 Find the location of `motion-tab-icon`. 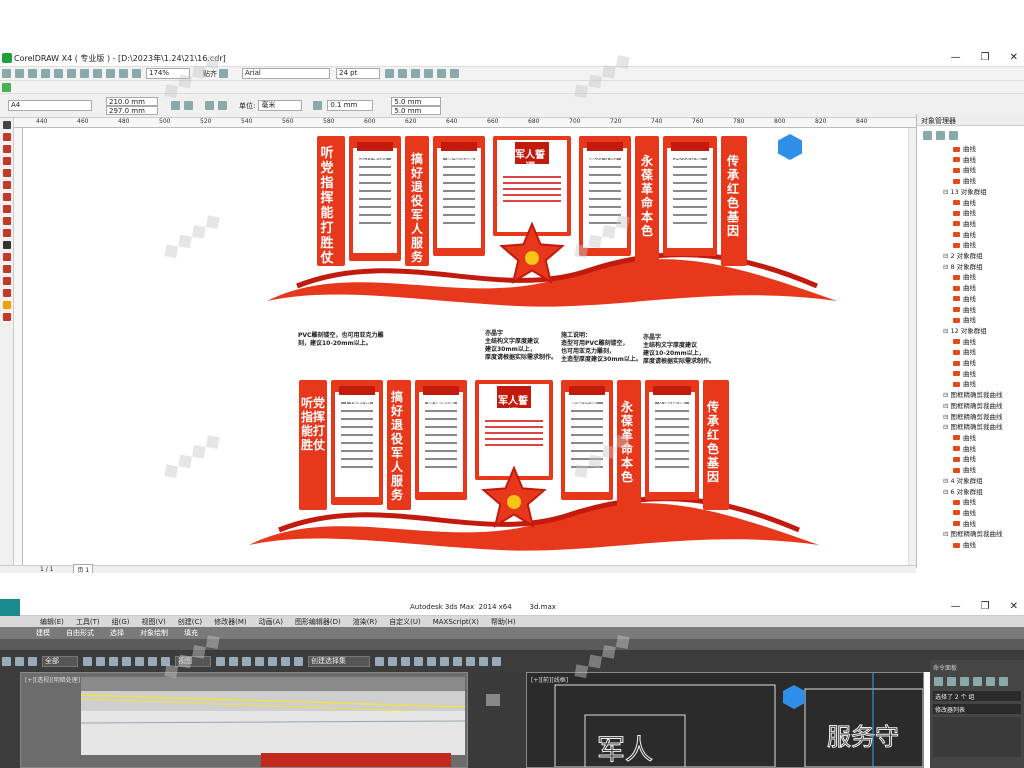

motion-tab-icon is located at coordinates (977, 681).